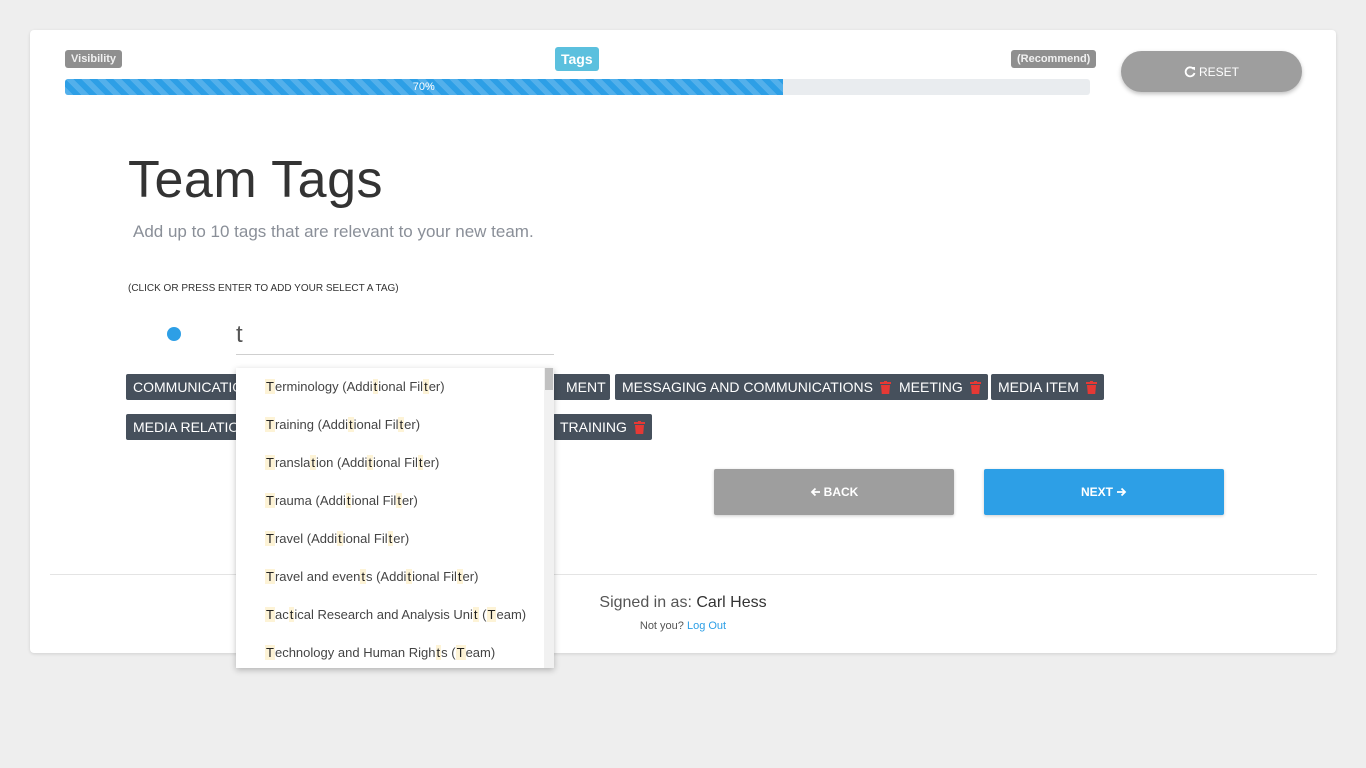  What do you see at coordinates (174, 334) in the screenshot?
I see `bullet-dot` at bounding box center [174, 334].